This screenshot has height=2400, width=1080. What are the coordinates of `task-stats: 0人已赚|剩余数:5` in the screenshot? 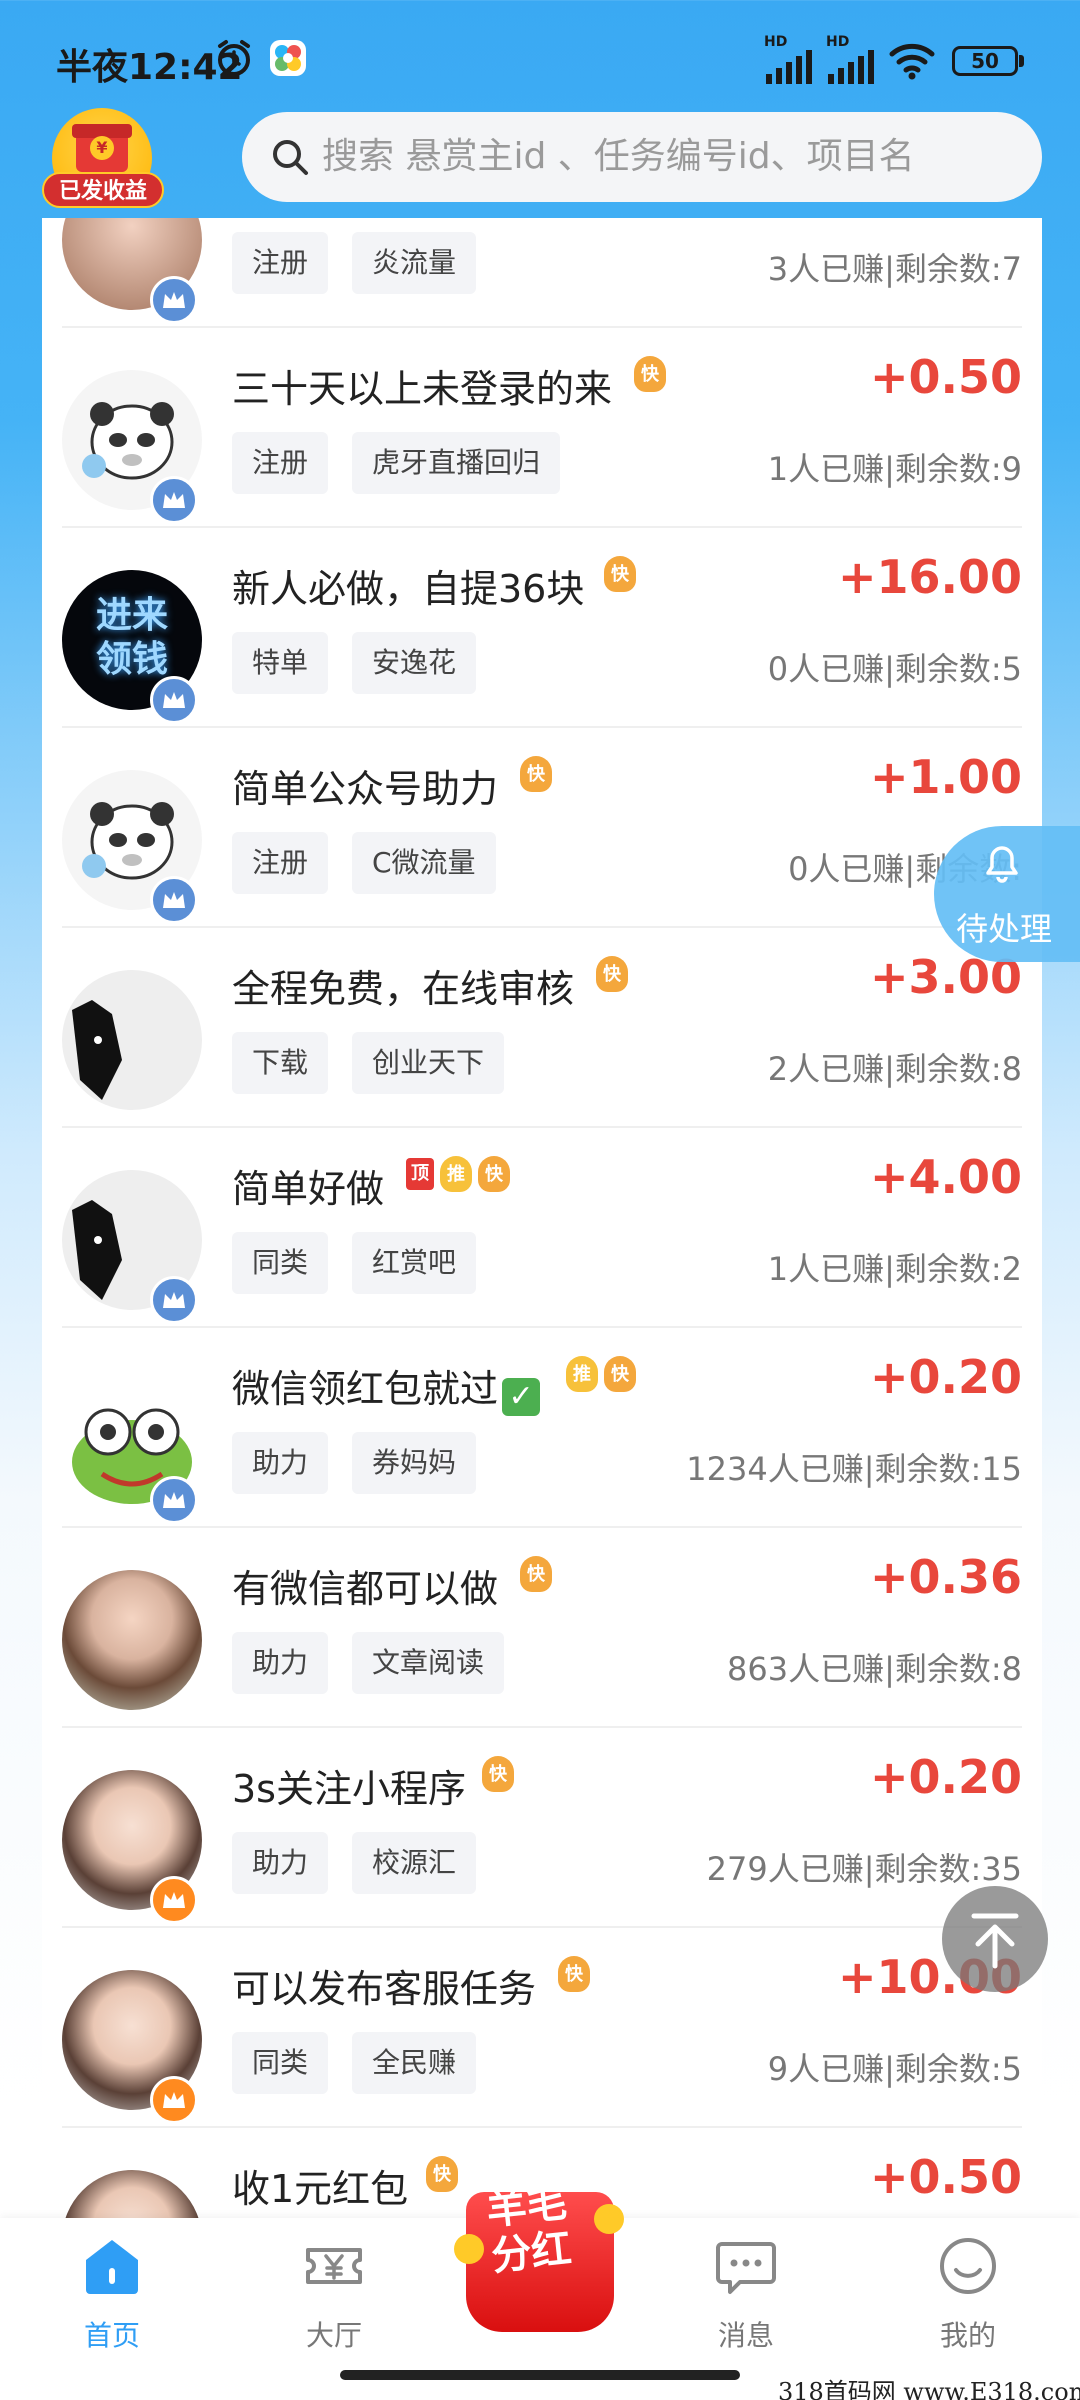 It's located at (894, 669).